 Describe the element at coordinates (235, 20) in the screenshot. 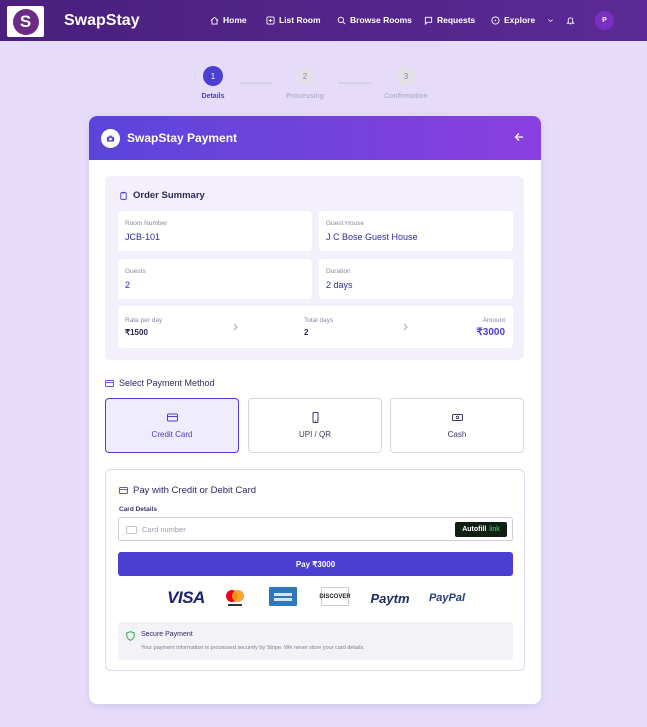

I see `nav-home-label: Home` at that location.